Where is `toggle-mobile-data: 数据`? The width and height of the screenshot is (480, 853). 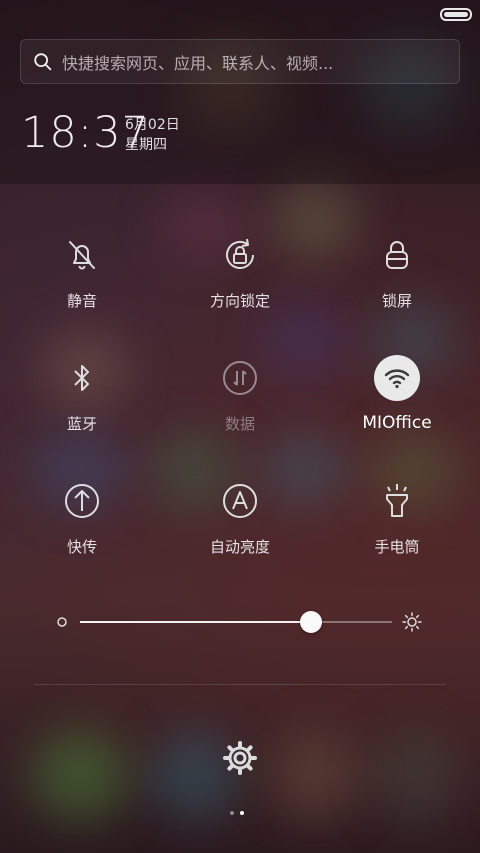 toggle-mobile-data: 数据 is located at coordinates (240, 394).